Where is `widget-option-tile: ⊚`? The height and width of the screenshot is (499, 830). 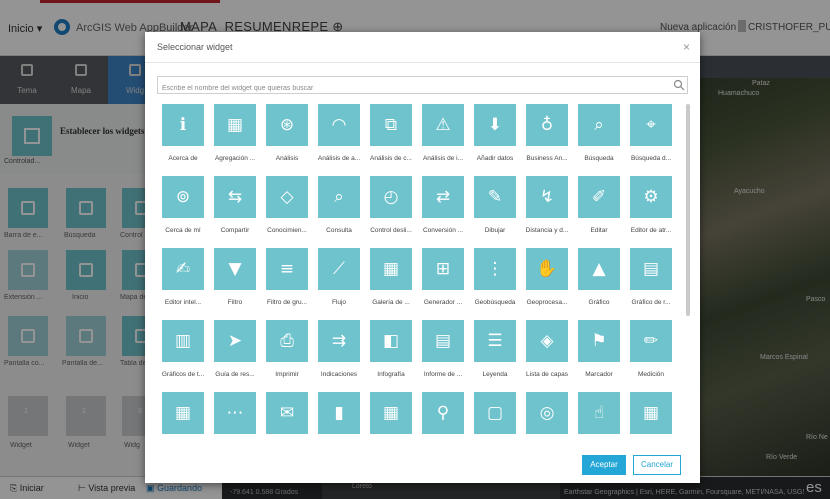 widget-option-tile: ⊚ is located at coordinates (183, 197).